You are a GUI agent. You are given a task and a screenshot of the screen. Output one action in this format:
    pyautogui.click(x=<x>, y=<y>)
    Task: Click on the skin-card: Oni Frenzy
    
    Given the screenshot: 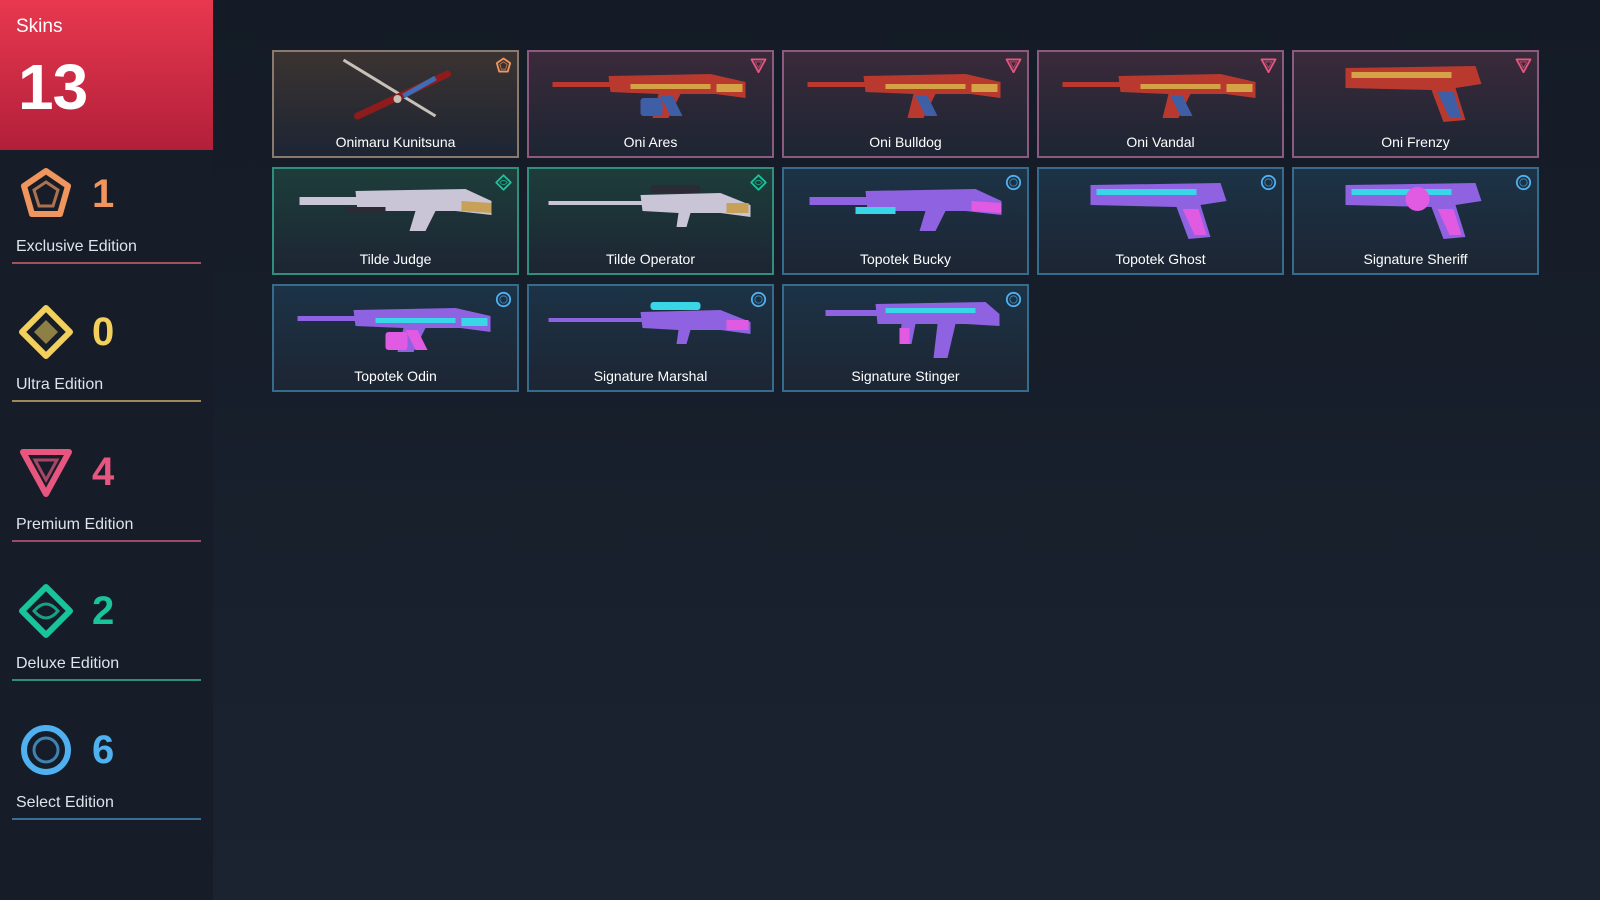 What is the action you would take?
    pyautogui.click(x=1415, y=104)
    